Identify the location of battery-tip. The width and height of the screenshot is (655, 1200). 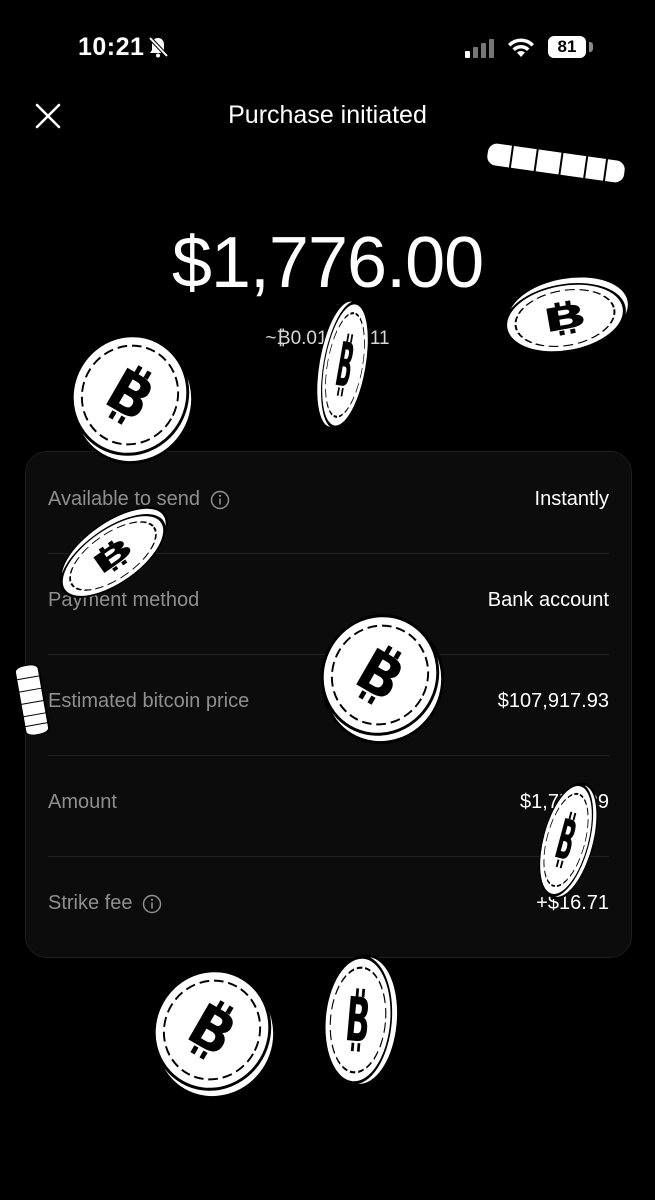
(591, 47).